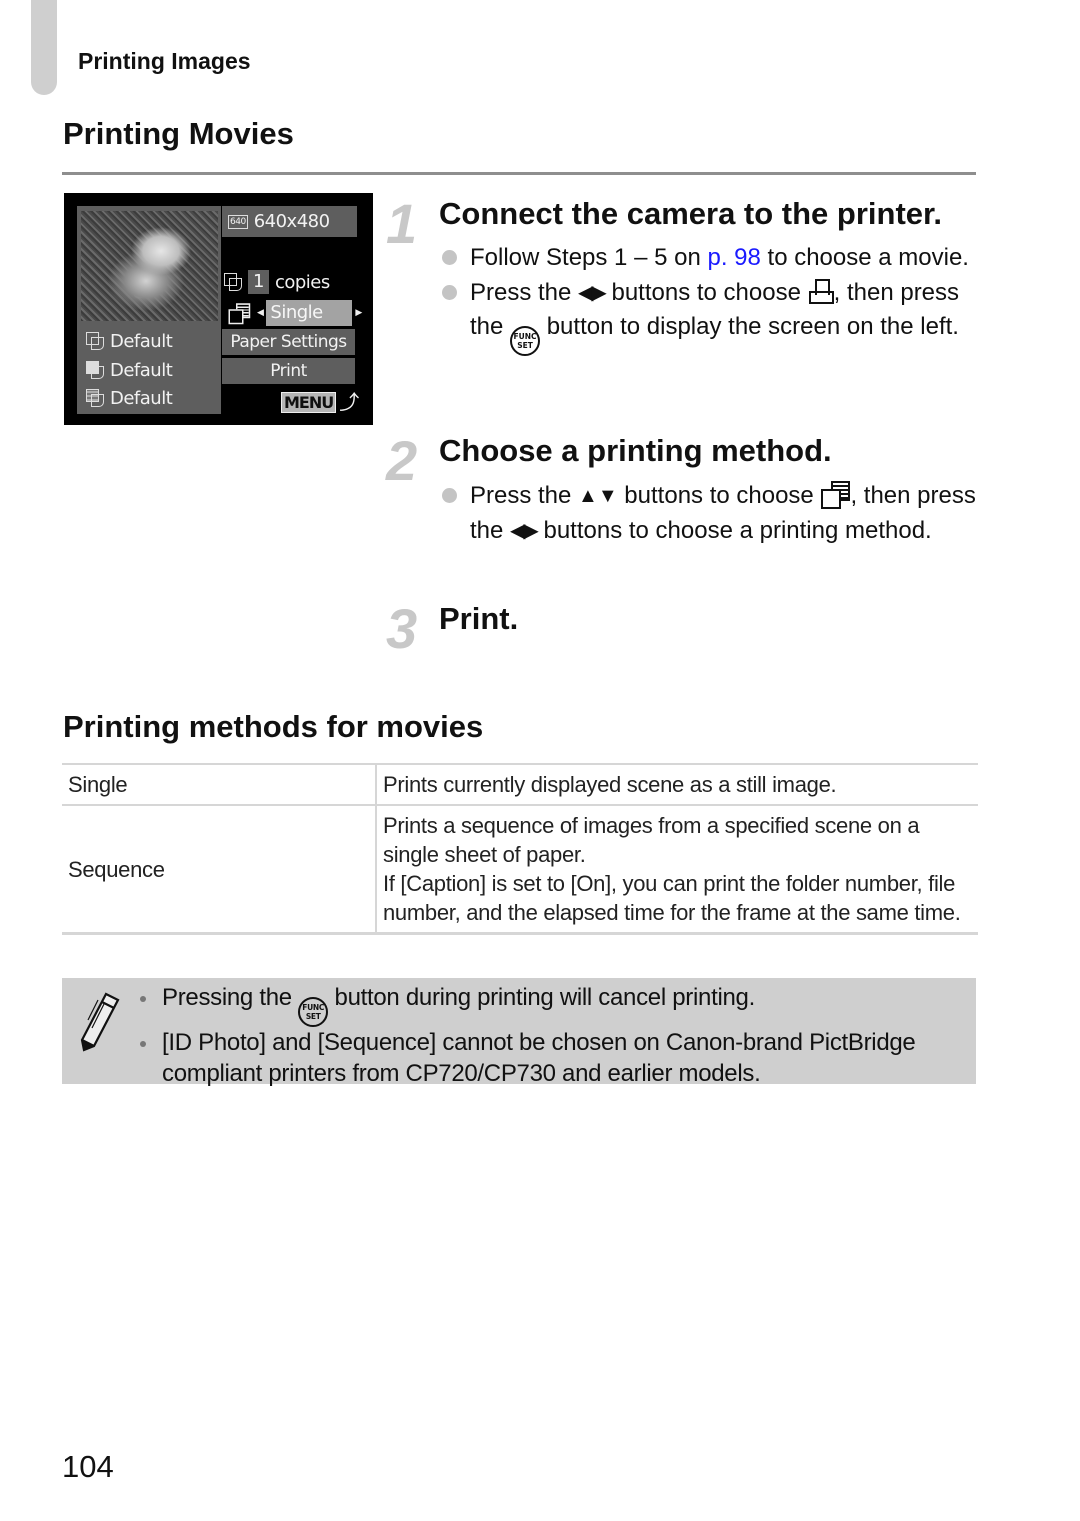 Image resolution: width=1080 pixels, height=1521 pixels. I want to click on text: Follow Steps 1 – 5 on, so click(589, 257).